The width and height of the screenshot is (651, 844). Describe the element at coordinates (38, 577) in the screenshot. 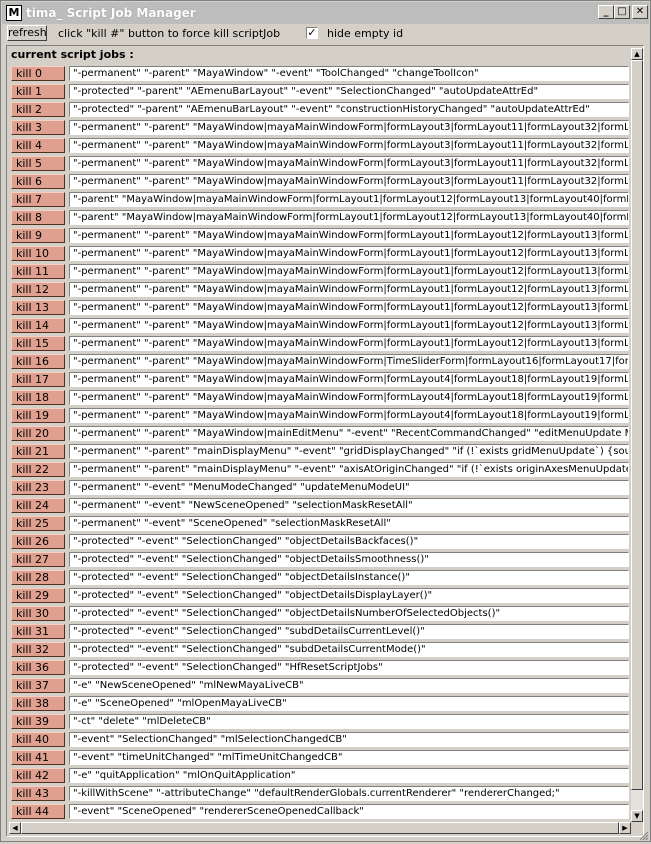

I see `kill-button: kill 28` at that location.